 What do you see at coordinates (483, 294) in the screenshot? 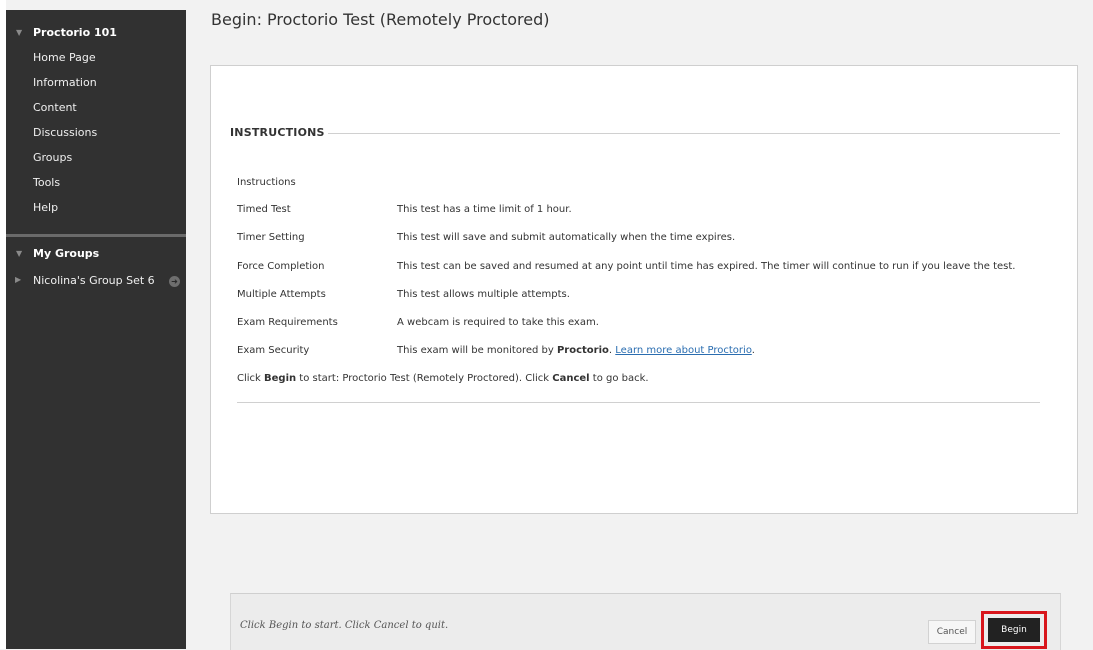
I see `row-value-multiple-attempts: This test allows multiple attempts.` at bounding box center [483, 294].